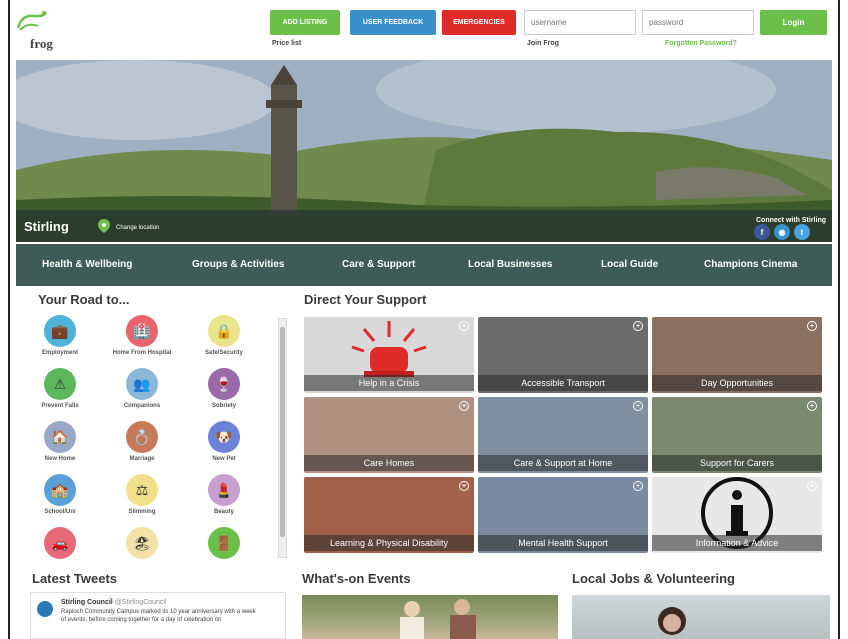 This screenshot has width=848, height=639. Describe the element at coordinates (142, 512) in the screenshot. I see `road-item-label: Slimming` at that location.